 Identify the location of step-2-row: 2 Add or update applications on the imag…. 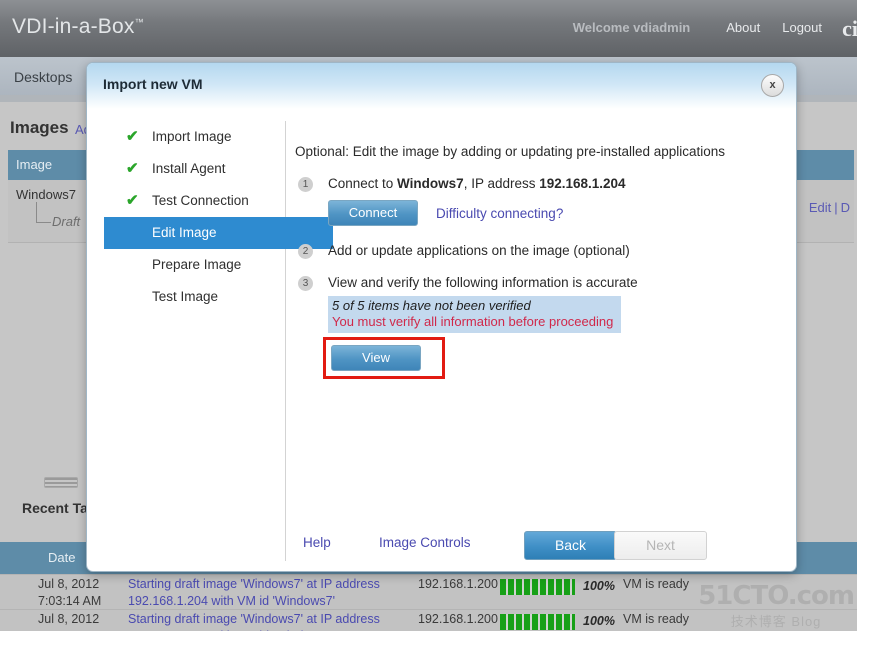
(535, 251).